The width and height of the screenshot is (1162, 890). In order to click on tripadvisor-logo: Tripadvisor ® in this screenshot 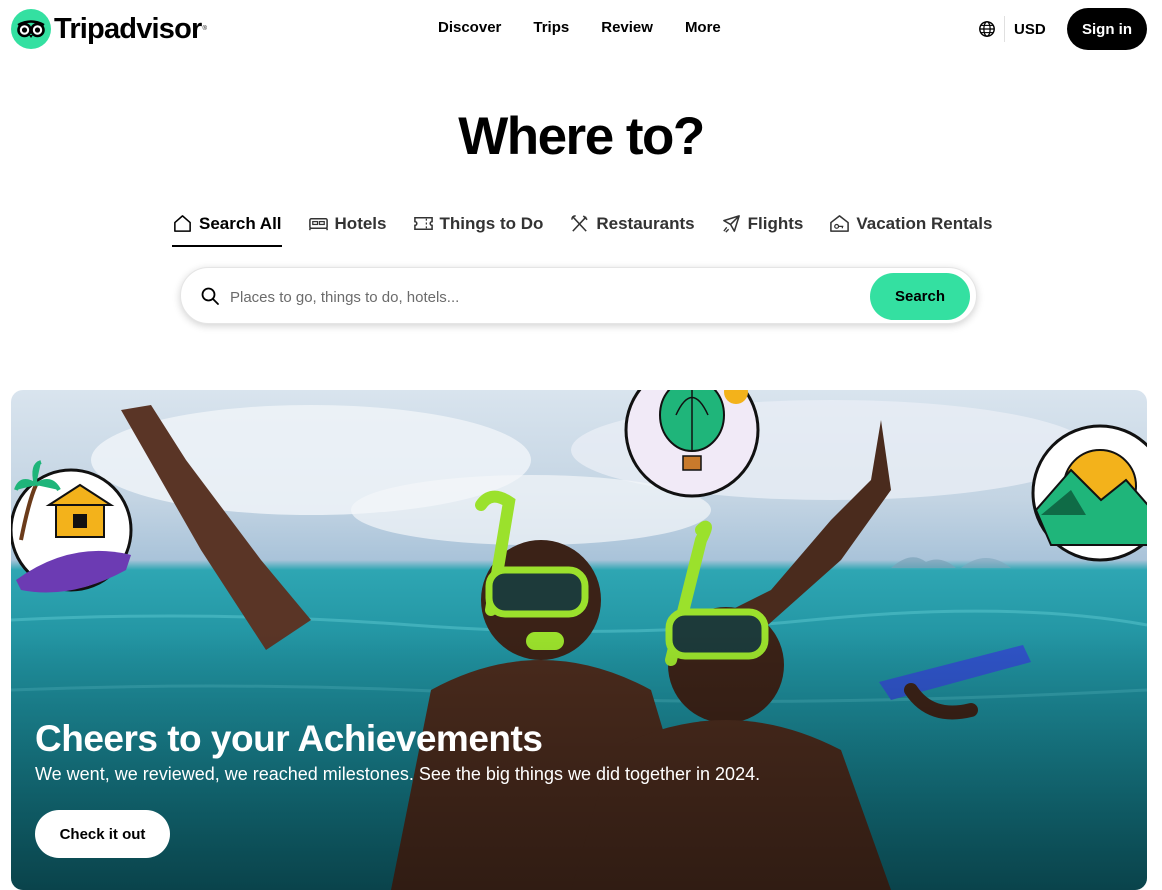, I will do `click(109, 29)`.